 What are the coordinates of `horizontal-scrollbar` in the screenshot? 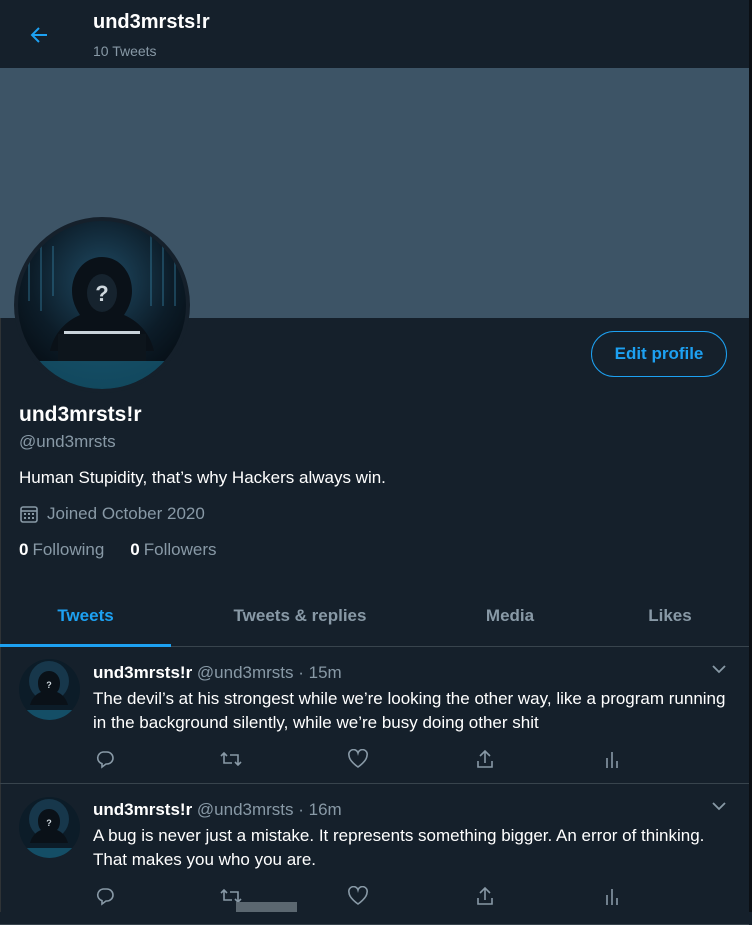 It's located at (266, 907).